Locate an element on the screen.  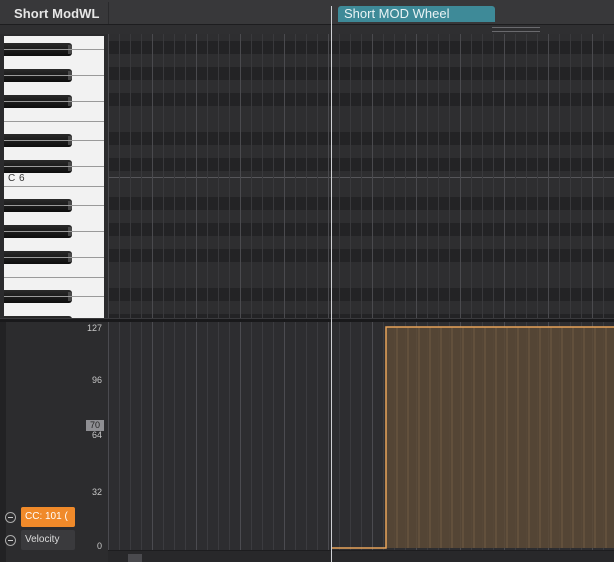
y-axis-label: 32 is located at coordinates (96, 492).